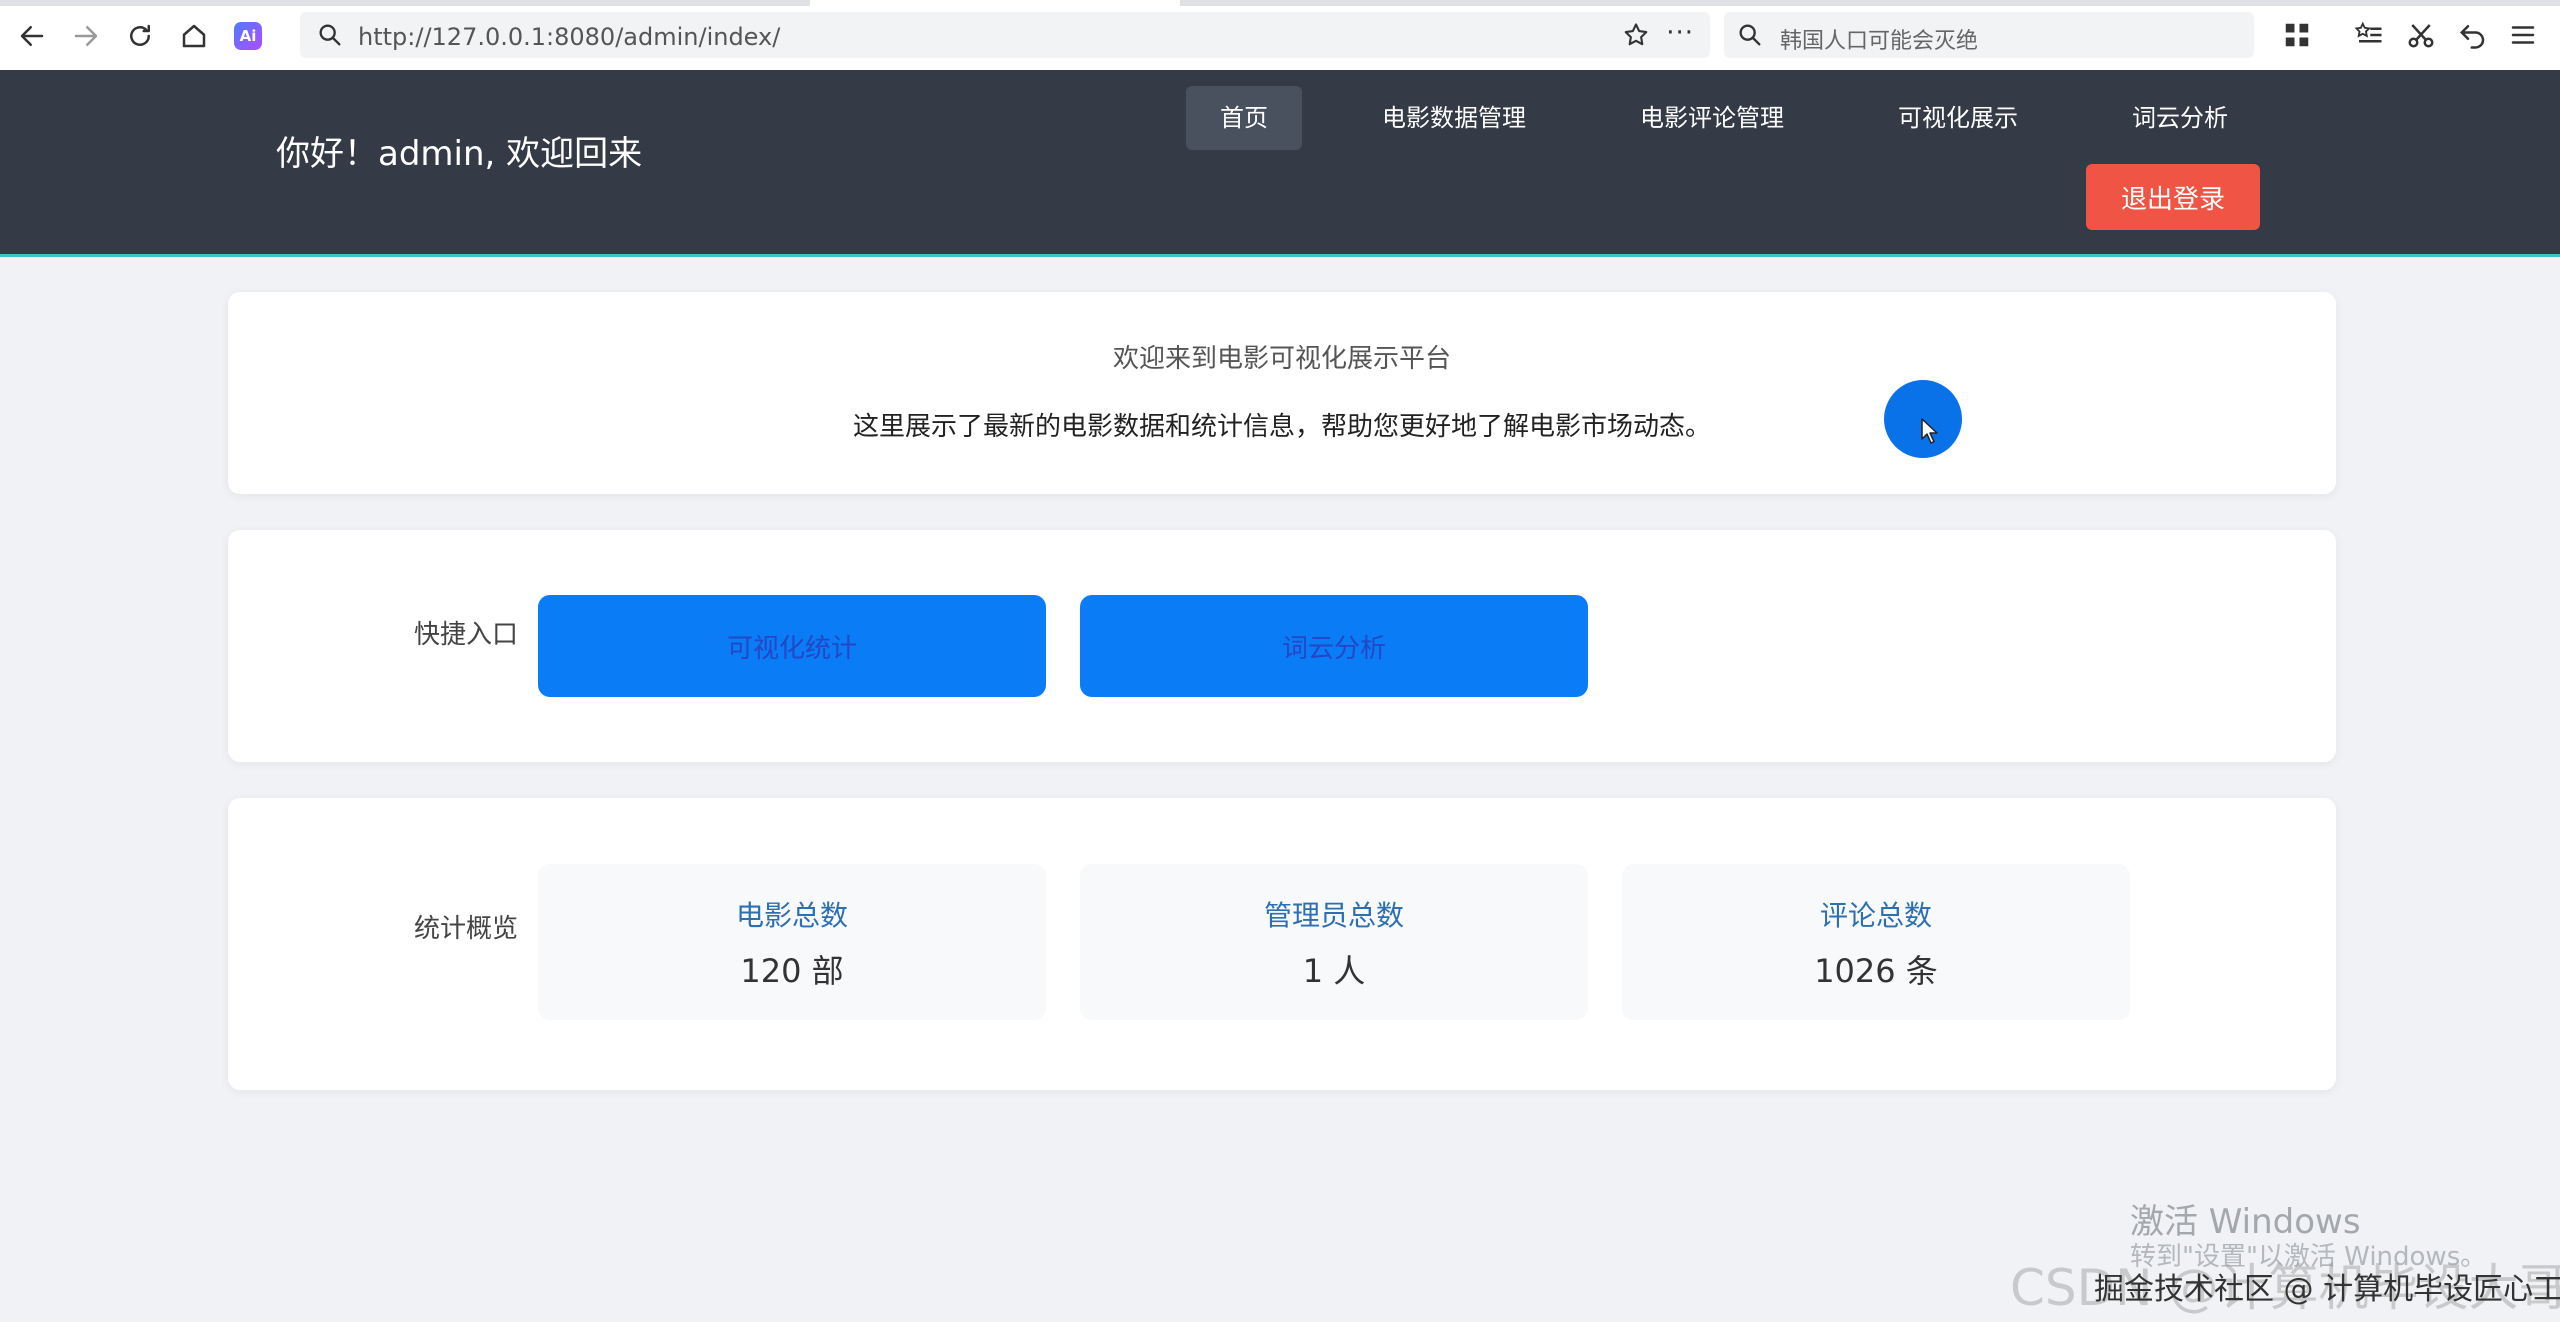 This screenshot has width=2560, height=1322. Describe the element at coordinates (1876, 942) in the screenshot. I see `stat-review-count: 评论总数 1026 条` at that location.